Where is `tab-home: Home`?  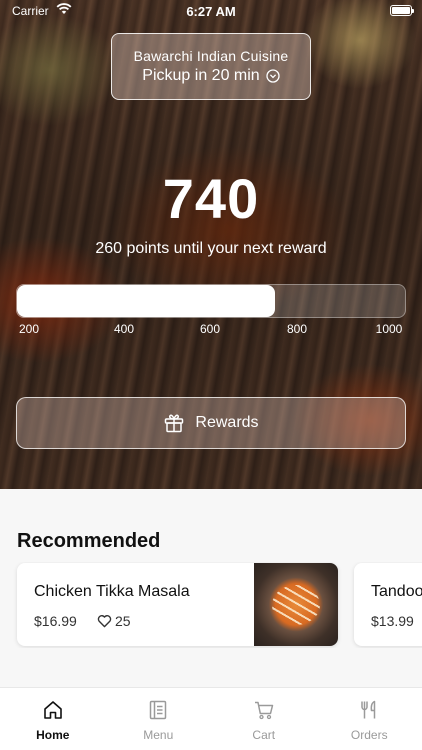
tab-home: Home is located at coordinates (53, 719).